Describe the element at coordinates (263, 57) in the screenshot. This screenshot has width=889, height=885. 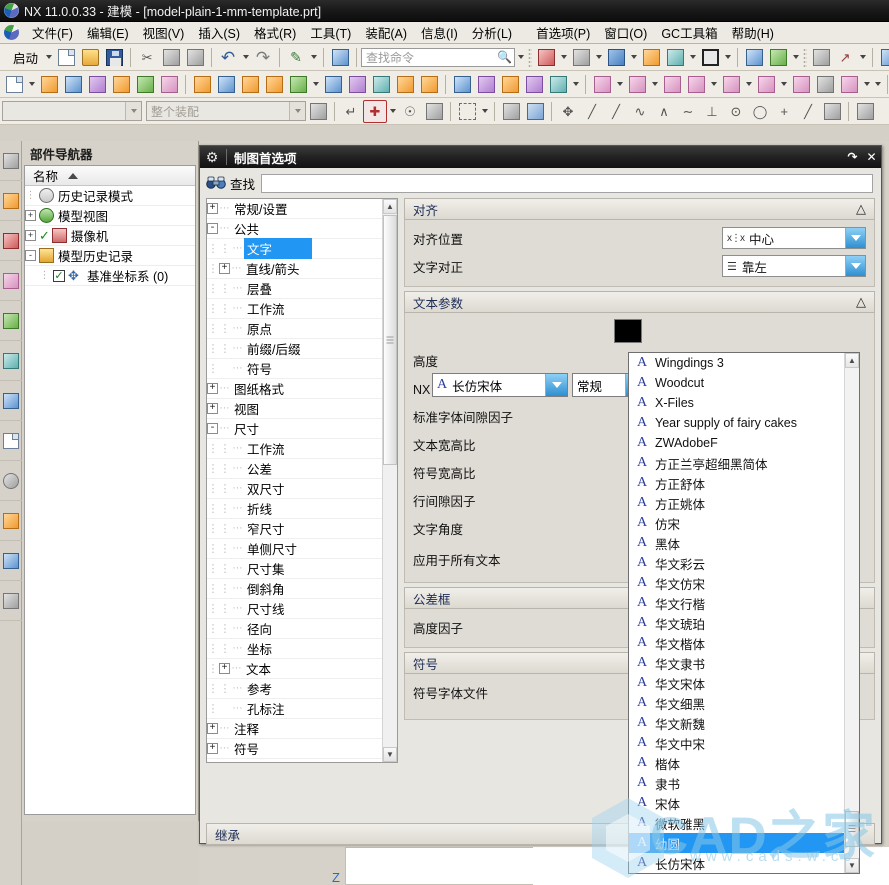
I see `redo-icon: ↷` at that location.